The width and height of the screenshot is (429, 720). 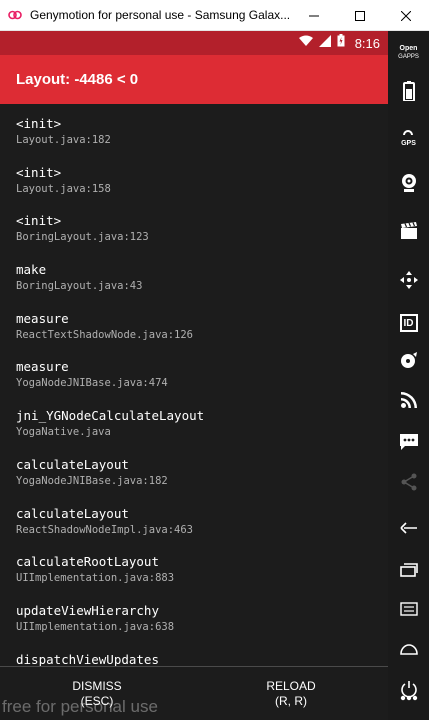 I want to click on genymotion-toolbar: Open GAPPS GPS ID, so click(x=408, y=375).